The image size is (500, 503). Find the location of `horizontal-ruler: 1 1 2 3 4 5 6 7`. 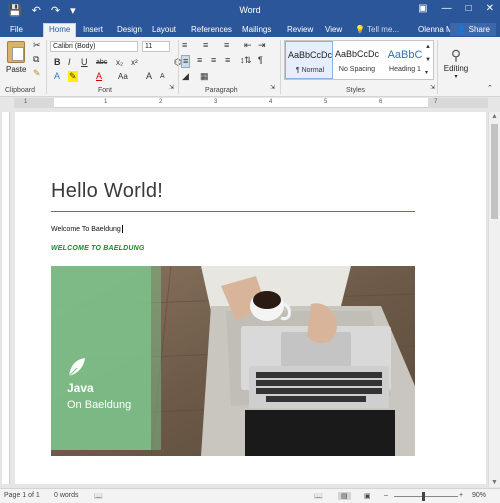

horizontal-ruler: 1 1 2 3 4 5 6 7 is located at coordinates (251, 103).